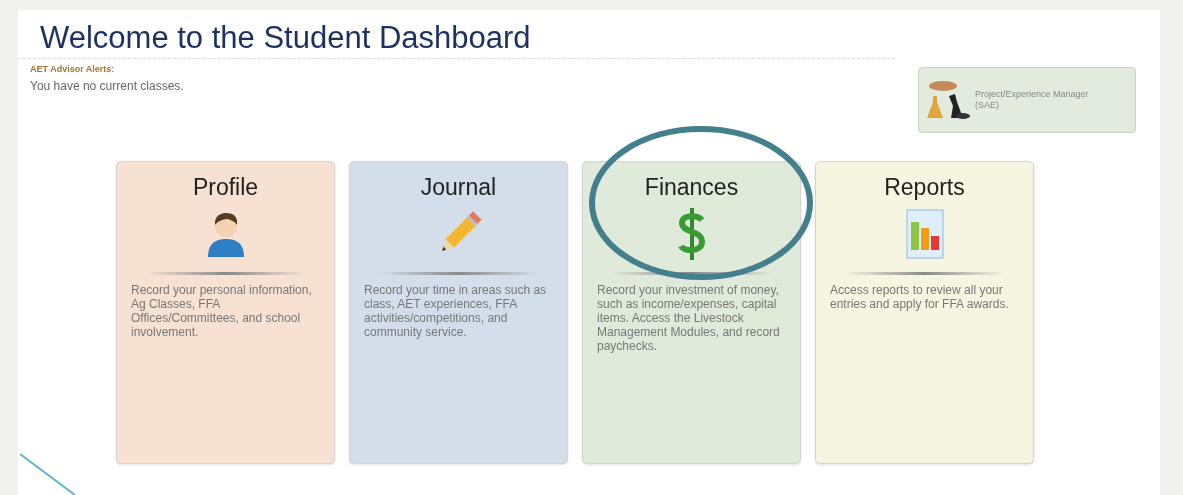 This screenshot has height=495, width=1183. What do you see at coordinates (691, 187) in the screenshot?
I see `card-title: Finances` at bounding box center [691, 187].